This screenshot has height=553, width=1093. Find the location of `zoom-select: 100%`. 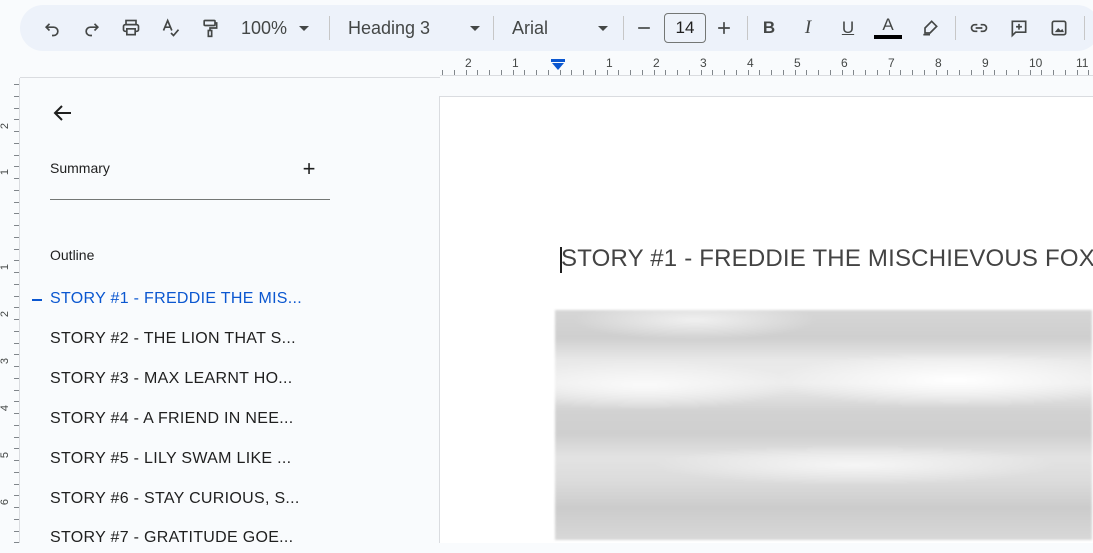

zoom-select: 100% is located at coordinates (275, 28).